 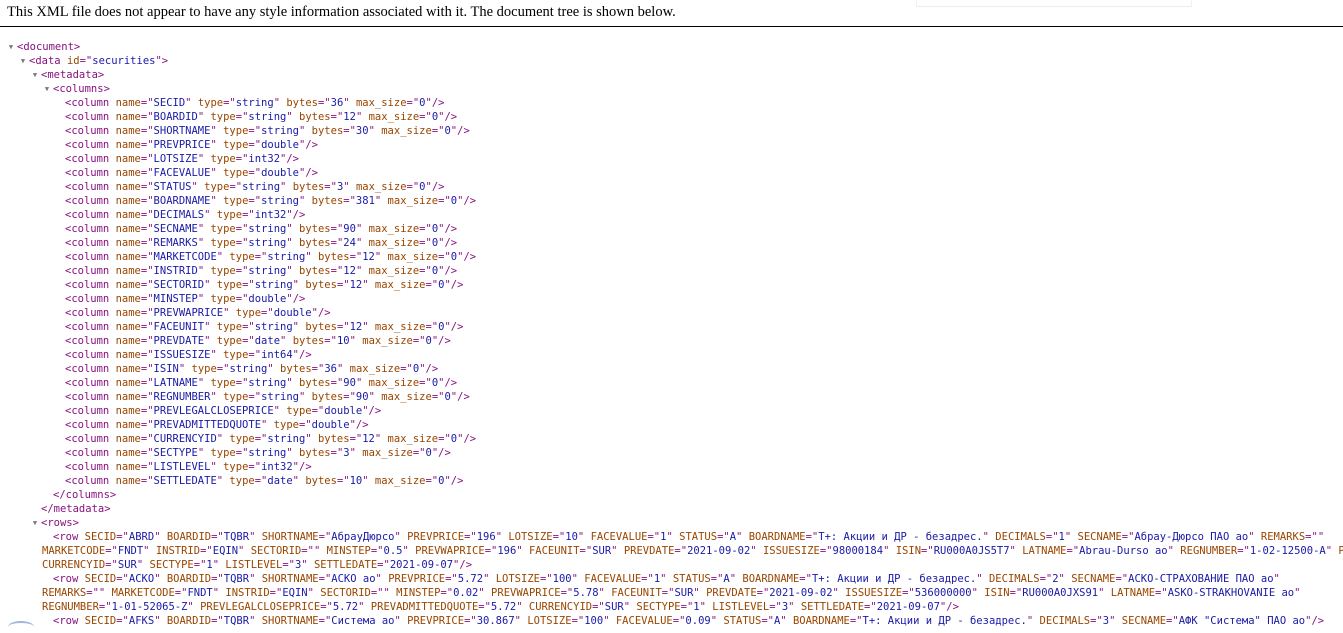 What do you see at coordinates (166, 369) in the screenshot?
I see `xml-attr-value: ISIN` at bounding box center [166, 369].